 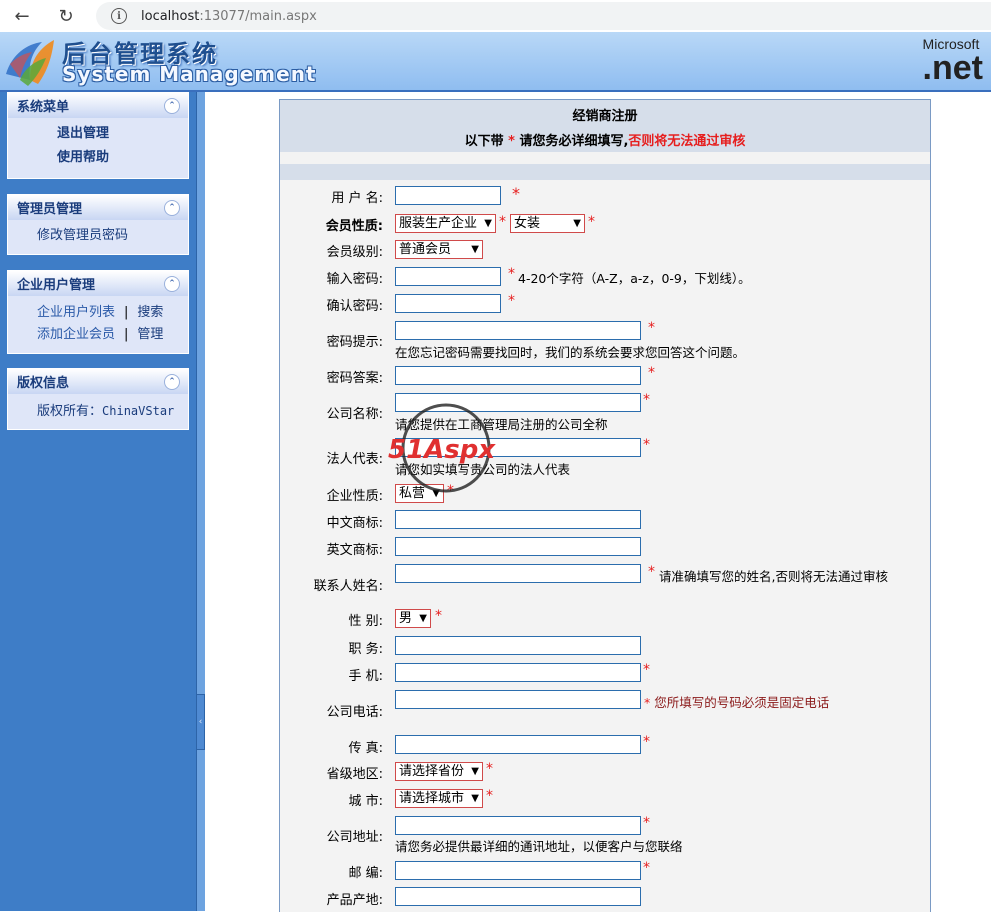 I want to click on collapse-handle-icon: ‹, so click(x=200, y=722).